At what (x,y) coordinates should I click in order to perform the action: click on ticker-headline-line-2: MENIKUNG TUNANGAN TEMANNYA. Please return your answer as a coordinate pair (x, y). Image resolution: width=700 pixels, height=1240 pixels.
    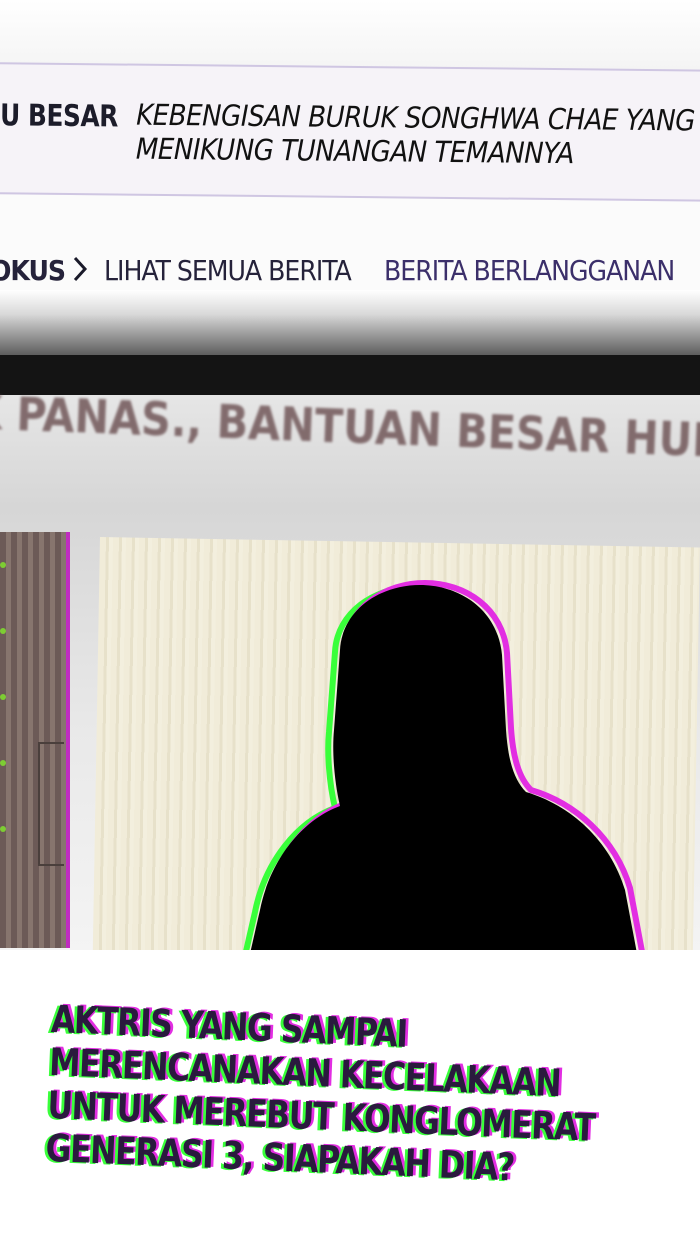
    Looking at the image, I should click on (354, 151).